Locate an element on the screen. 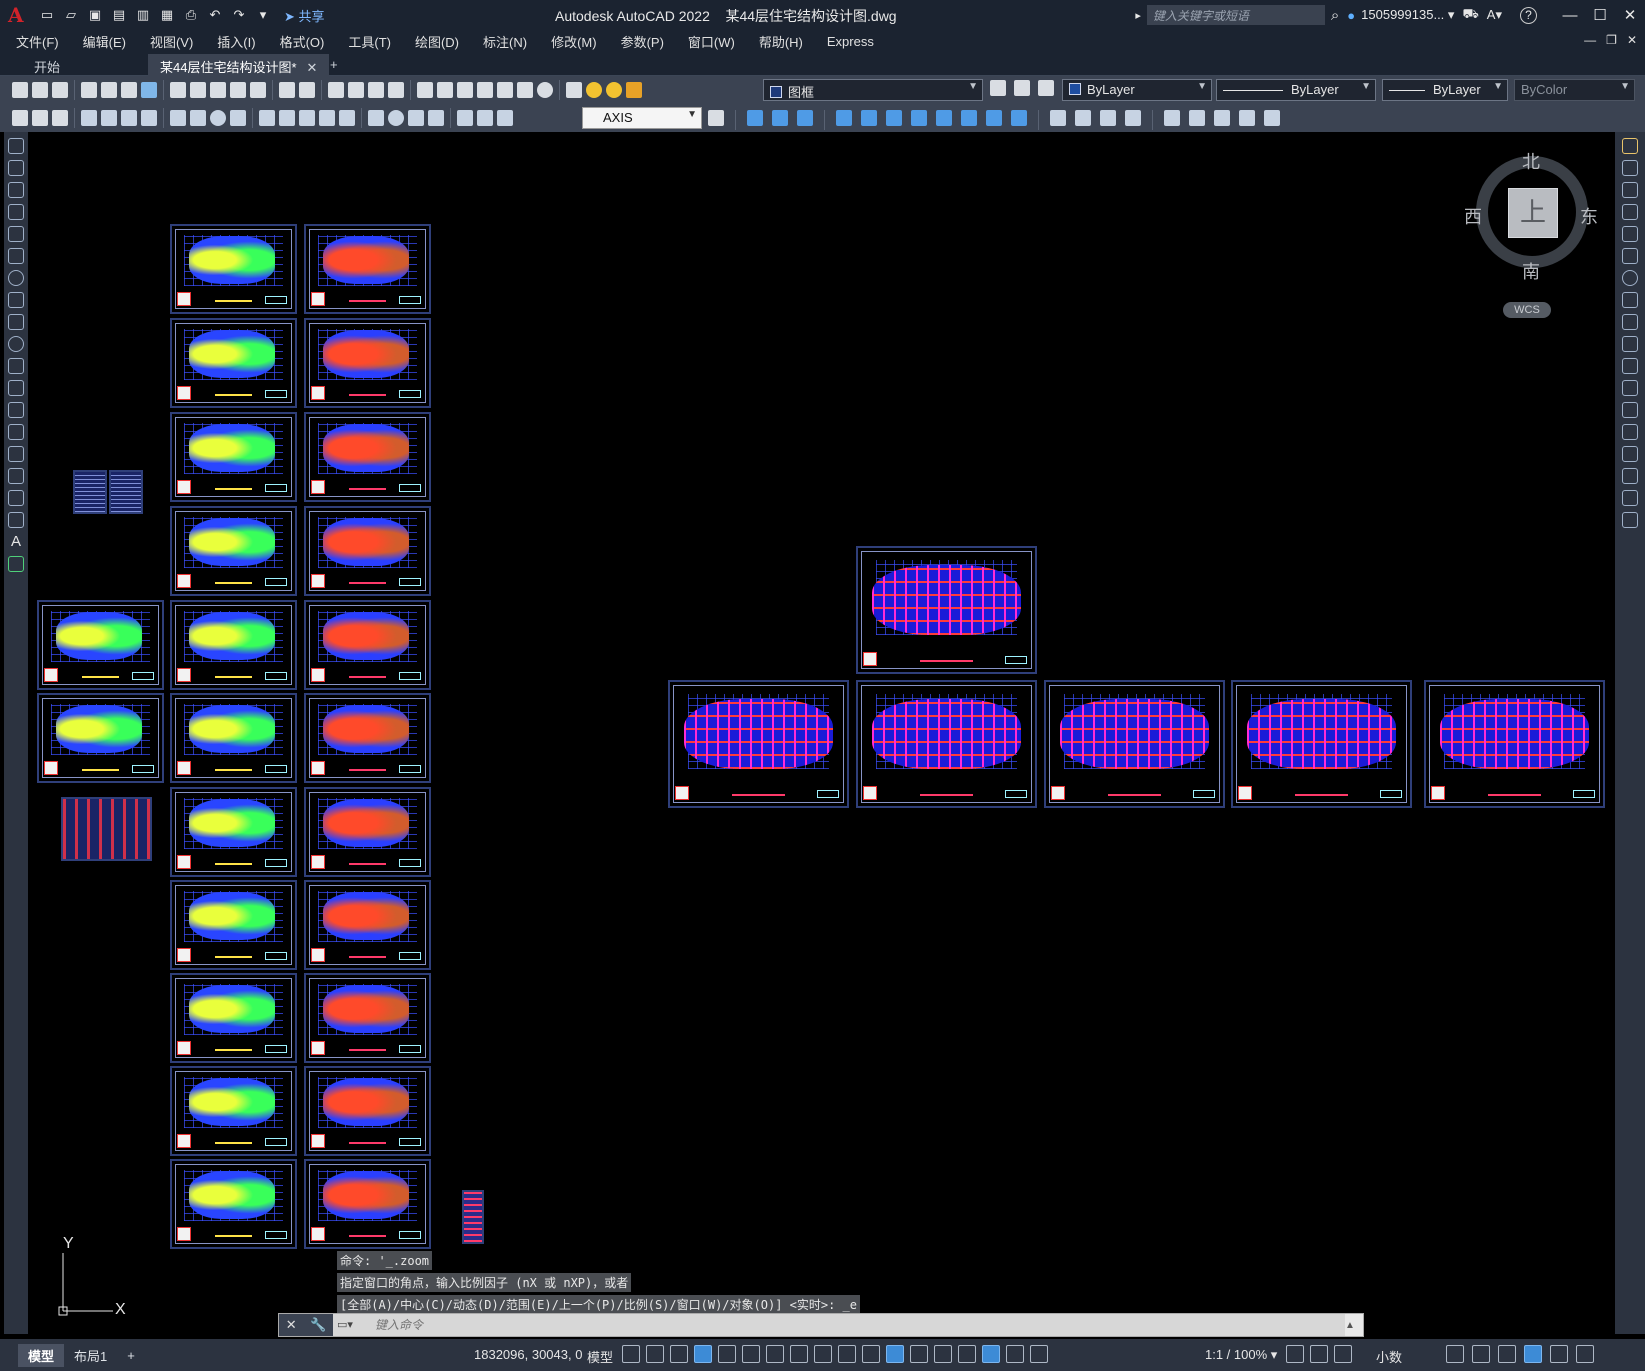 Image resolution: width=1645 pixels, height=1371 pixels. clean-screen-icon is located at coordinates (1559, 1354).